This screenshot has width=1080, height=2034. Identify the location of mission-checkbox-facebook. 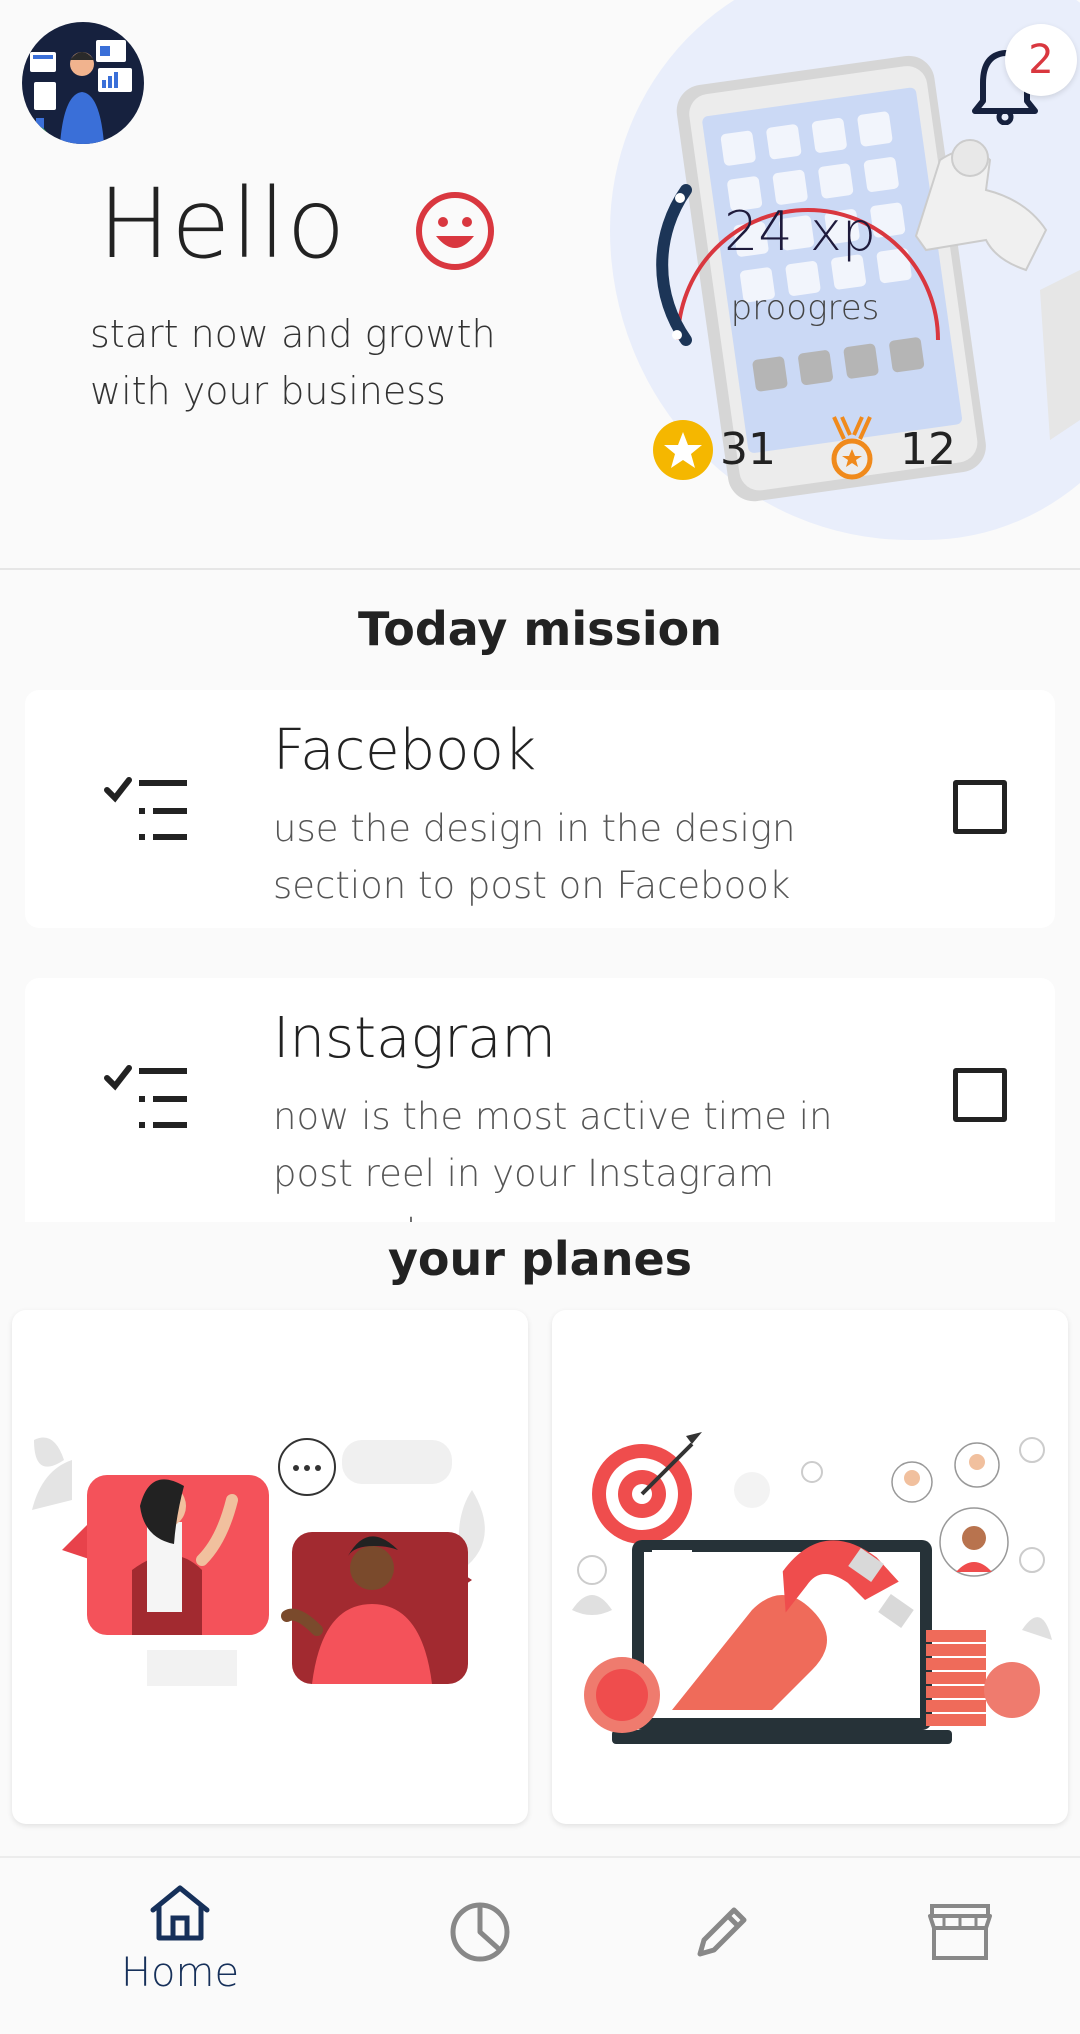
(980, 807).